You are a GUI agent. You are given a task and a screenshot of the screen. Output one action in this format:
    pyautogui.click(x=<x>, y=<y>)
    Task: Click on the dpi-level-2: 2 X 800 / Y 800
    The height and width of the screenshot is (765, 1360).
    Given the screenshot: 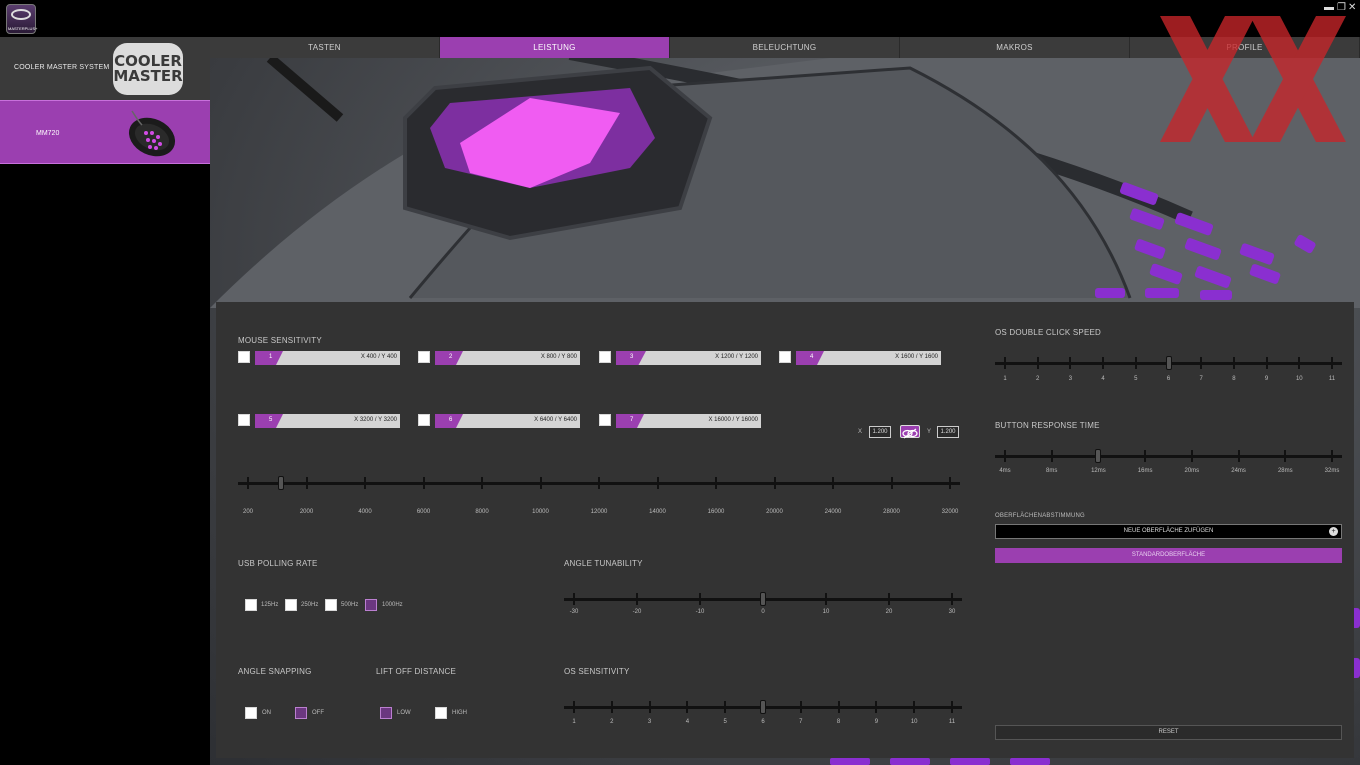 What is the action you would take?
    pyautogui.click(x=507, y=358)
    